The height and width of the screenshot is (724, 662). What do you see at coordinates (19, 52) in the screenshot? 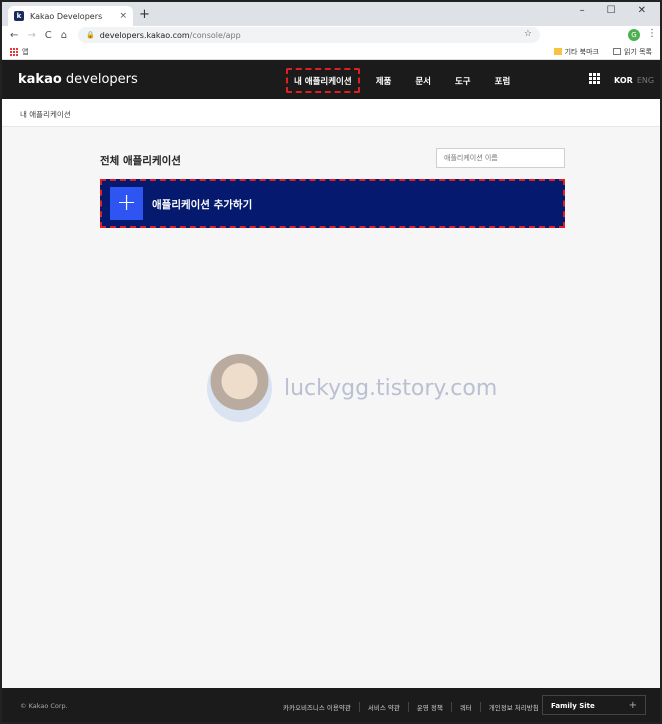
I see `apps-bookmark: 앱` at bounding box center [19, 52].